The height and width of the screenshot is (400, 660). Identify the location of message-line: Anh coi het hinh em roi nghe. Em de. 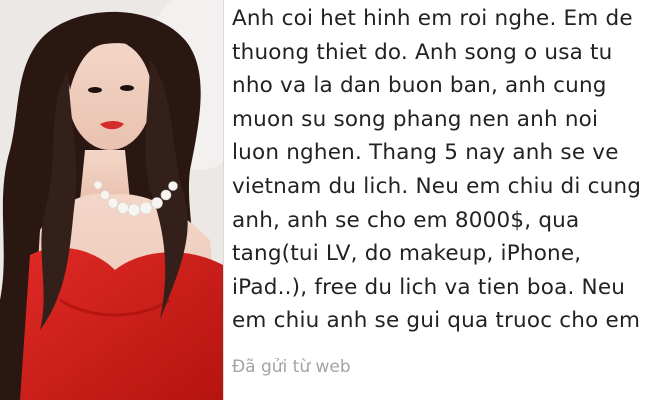
(432, 18).